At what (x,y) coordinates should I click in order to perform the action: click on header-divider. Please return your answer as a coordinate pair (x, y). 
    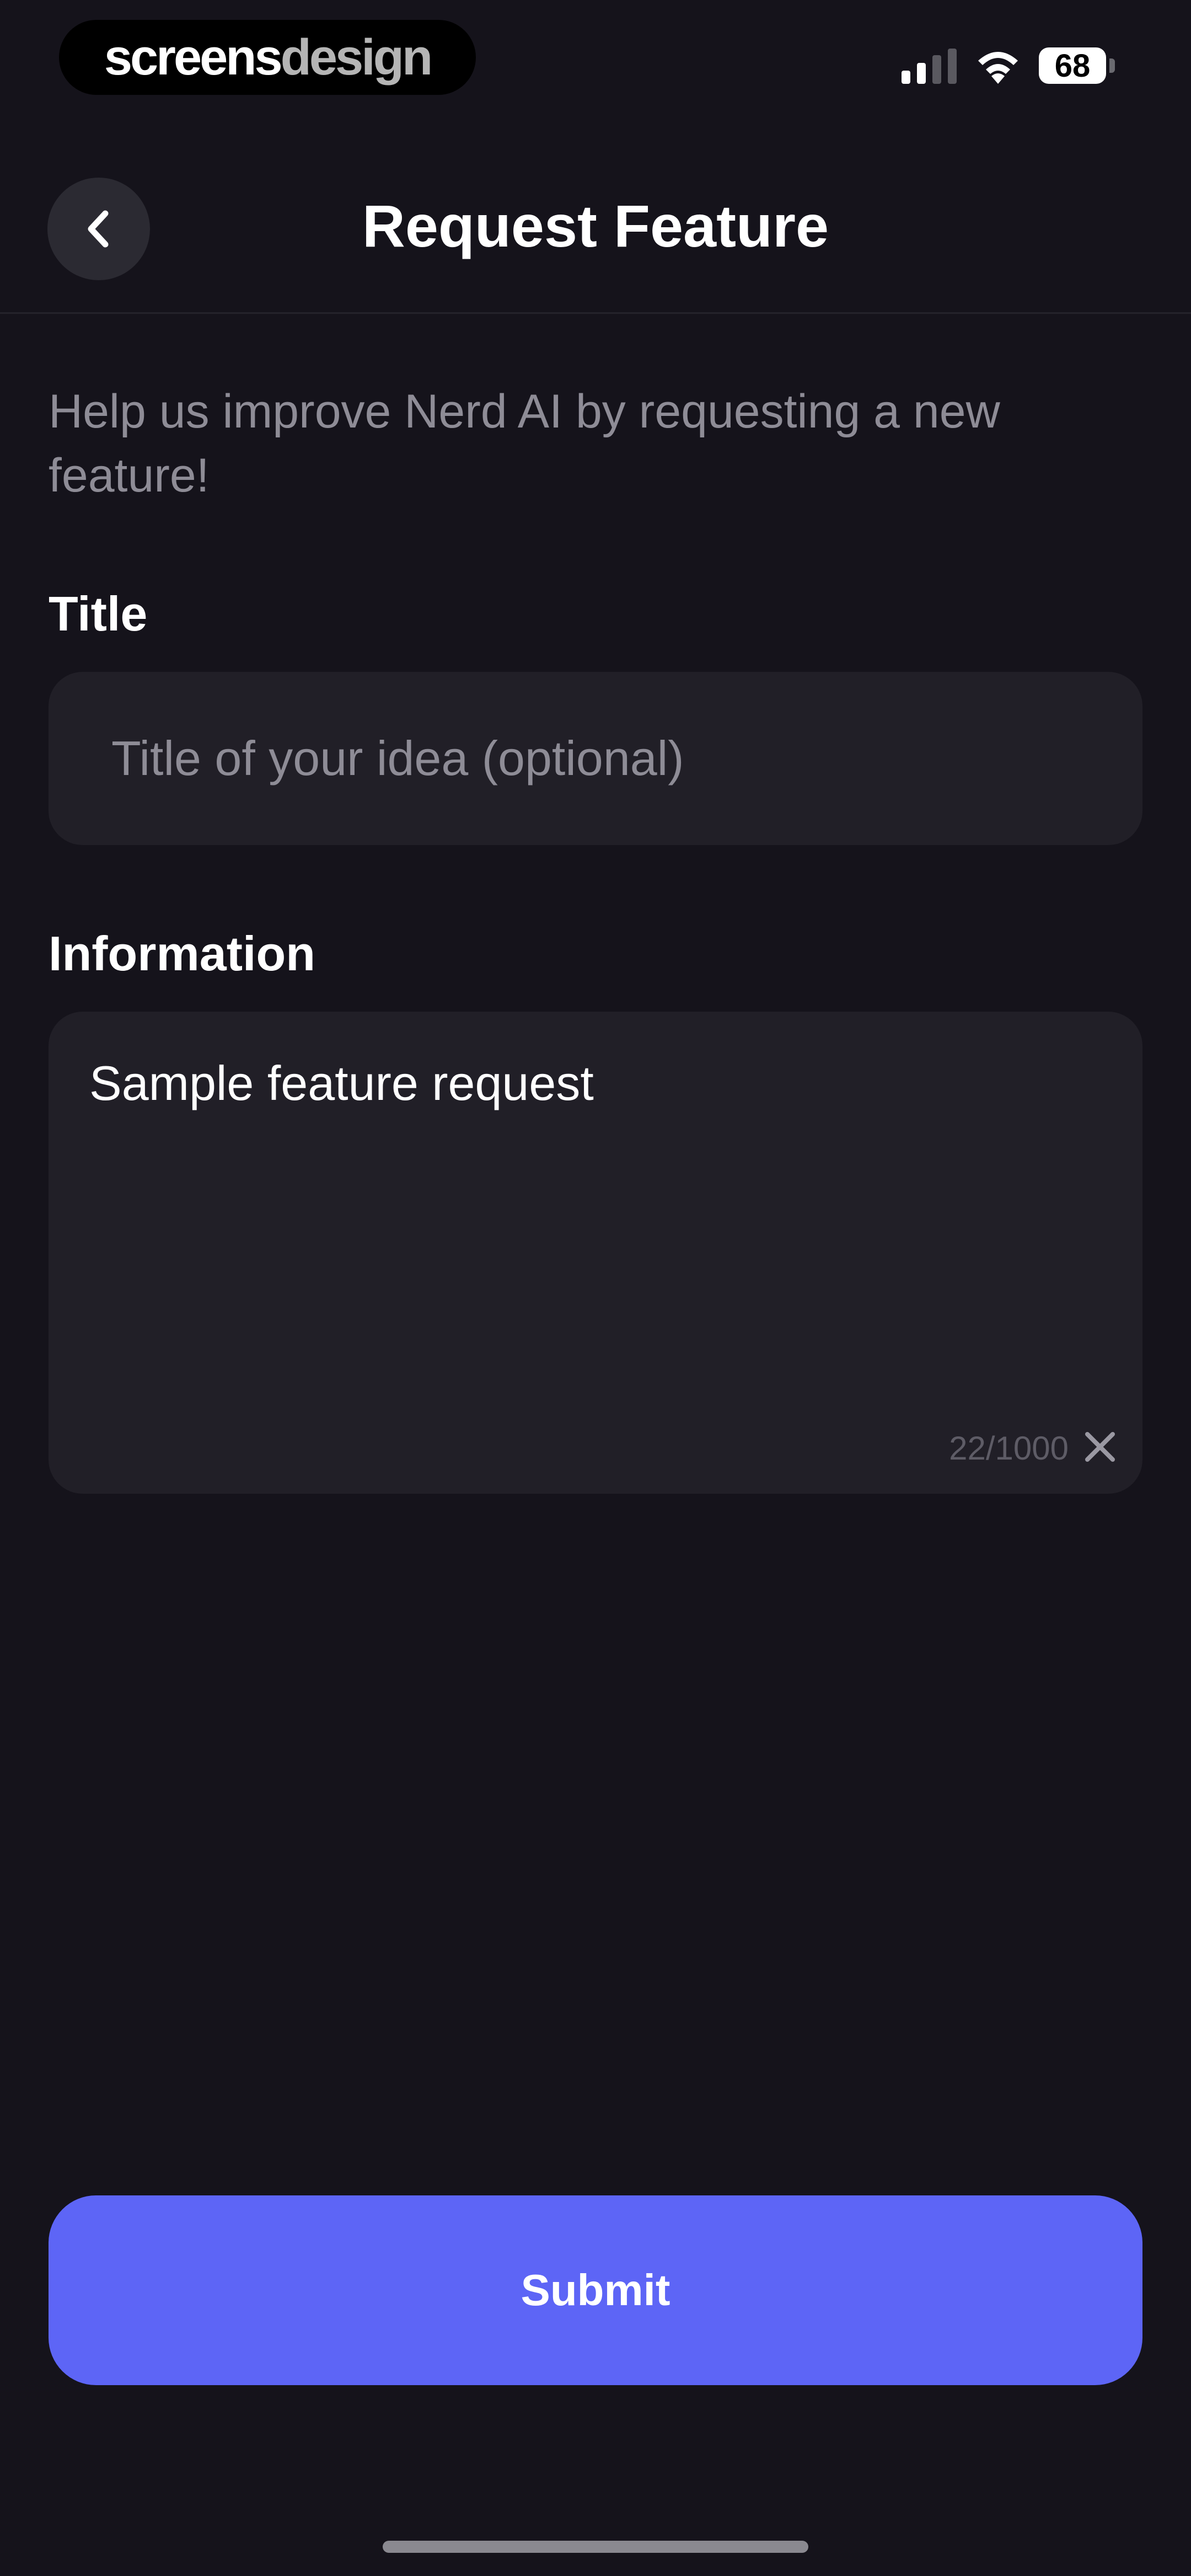
    Looking at the image, I should click on (595, 313).